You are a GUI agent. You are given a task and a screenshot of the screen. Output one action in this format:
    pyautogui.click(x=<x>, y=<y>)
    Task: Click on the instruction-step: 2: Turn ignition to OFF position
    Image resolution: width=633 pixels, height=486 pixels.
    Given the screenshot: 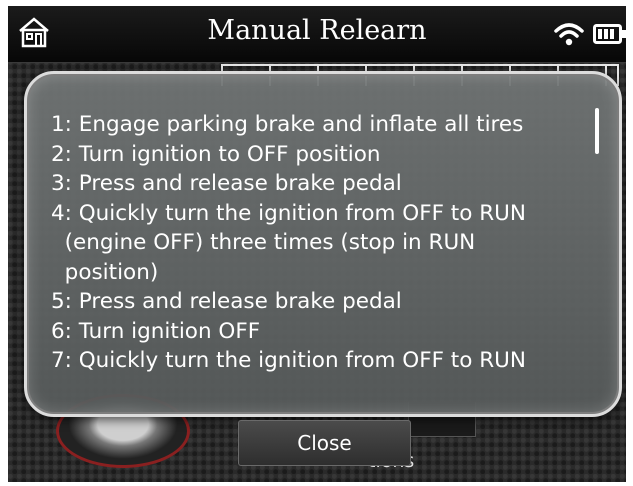 What is the action you would take?
    pyautogui.click(x=216, y=154)
    